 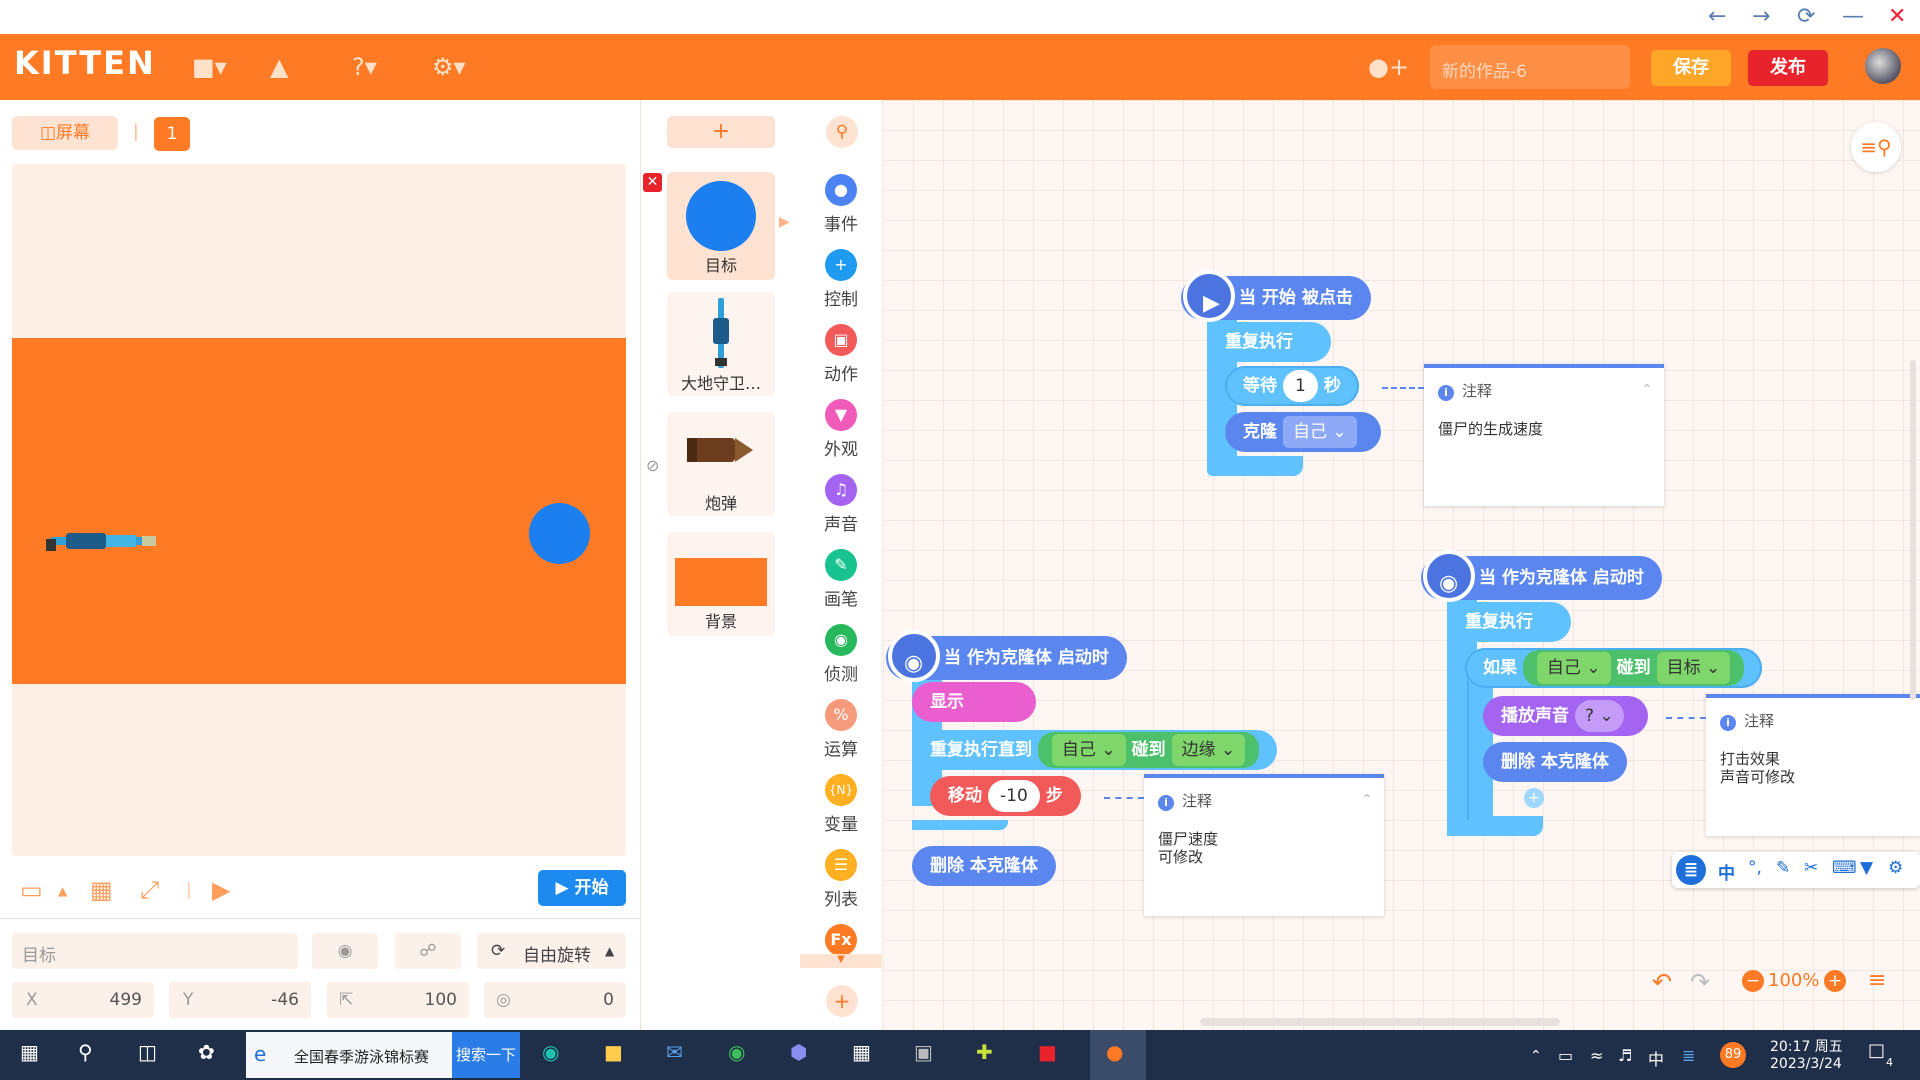 I want to click on close-icon: ✕, so click(x=1897, y=16).